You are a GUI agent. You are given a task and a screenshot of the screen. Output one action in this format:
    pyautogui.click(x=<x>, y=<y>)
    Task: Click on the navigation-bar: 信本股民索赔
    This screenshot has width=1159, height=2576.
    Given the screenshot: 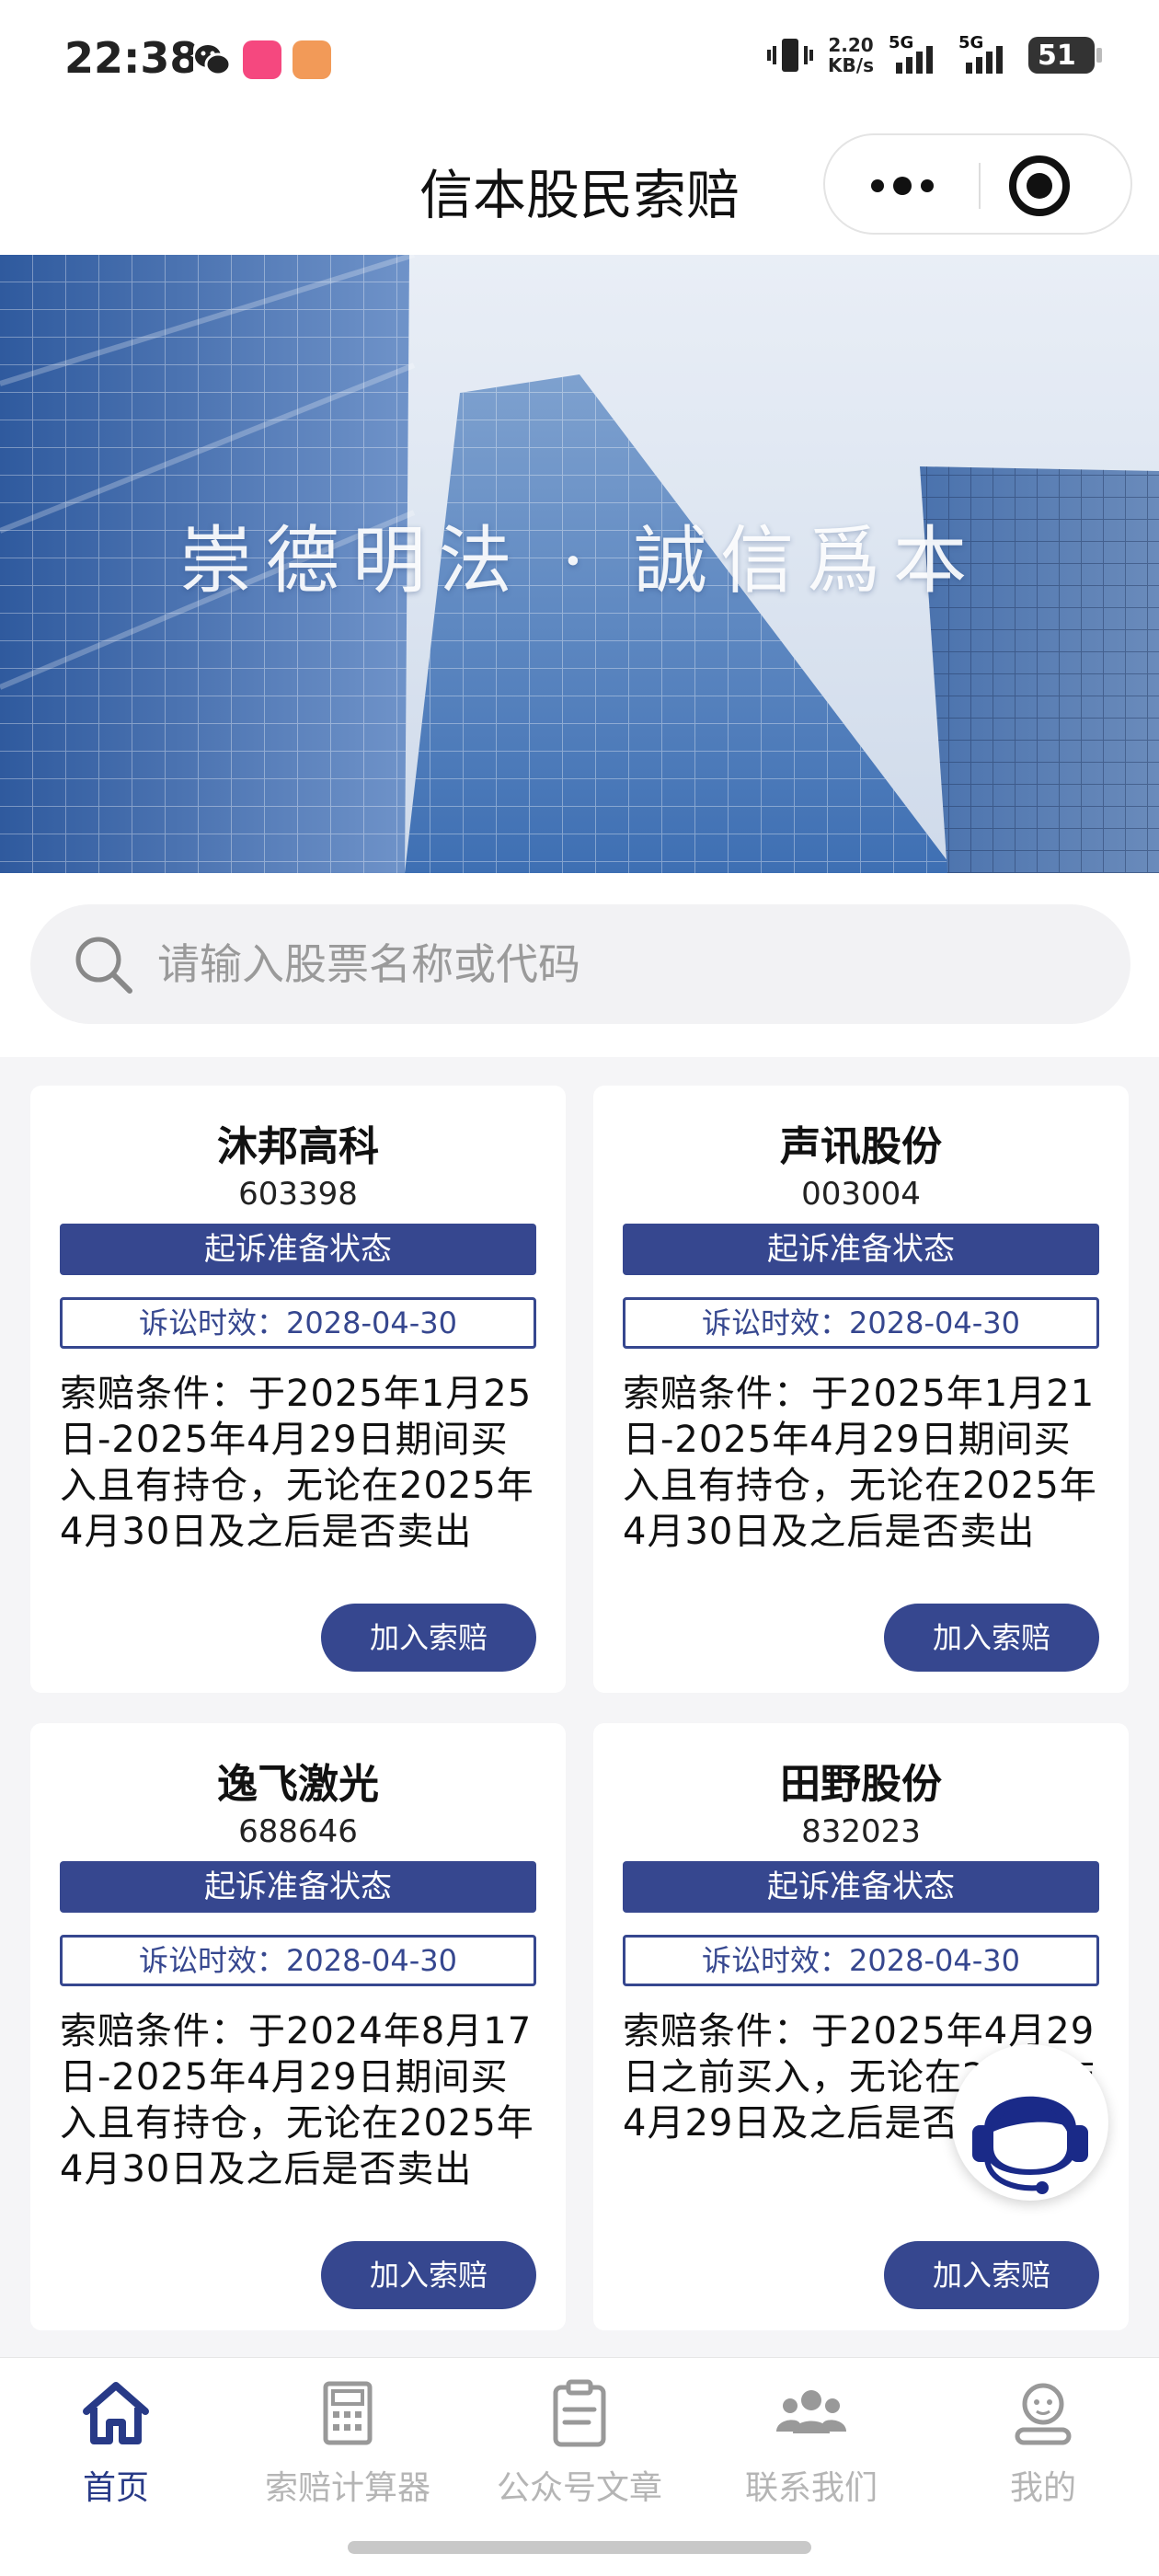 What is the action you would take?
    pyautogui.click(x=579, y=189)
    